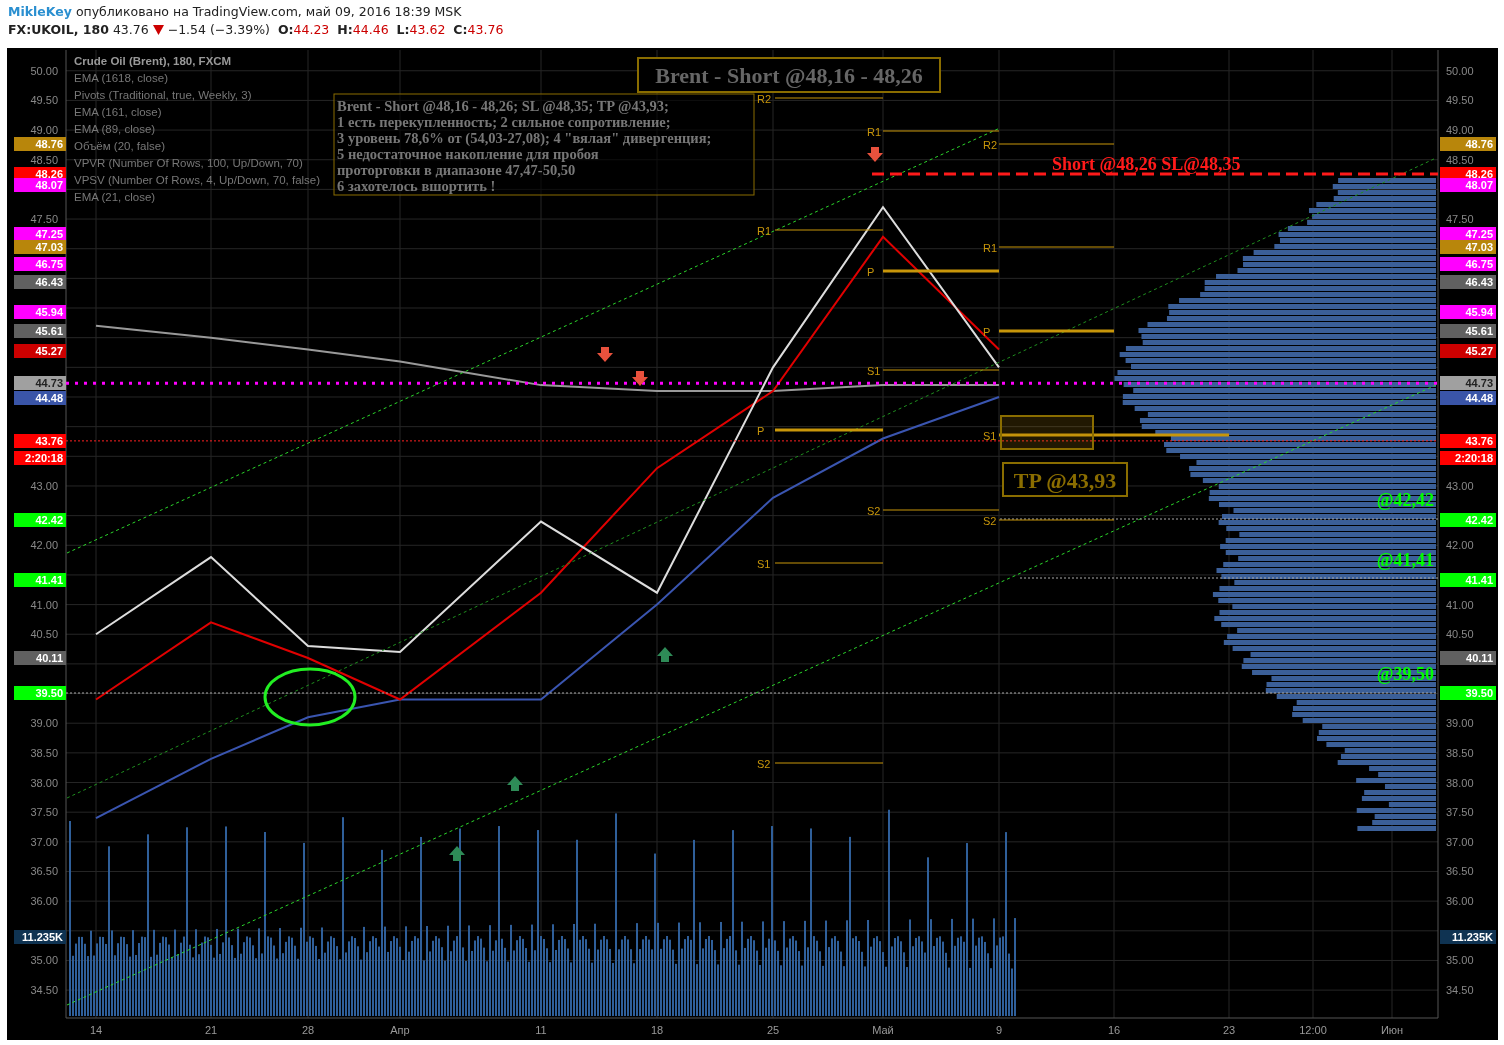 The width and height of the screenshot is (1504, 1045). Describe the element at coordinates (1468, 234) in the screenshot. I see `price-tag: 47.25` at that location.